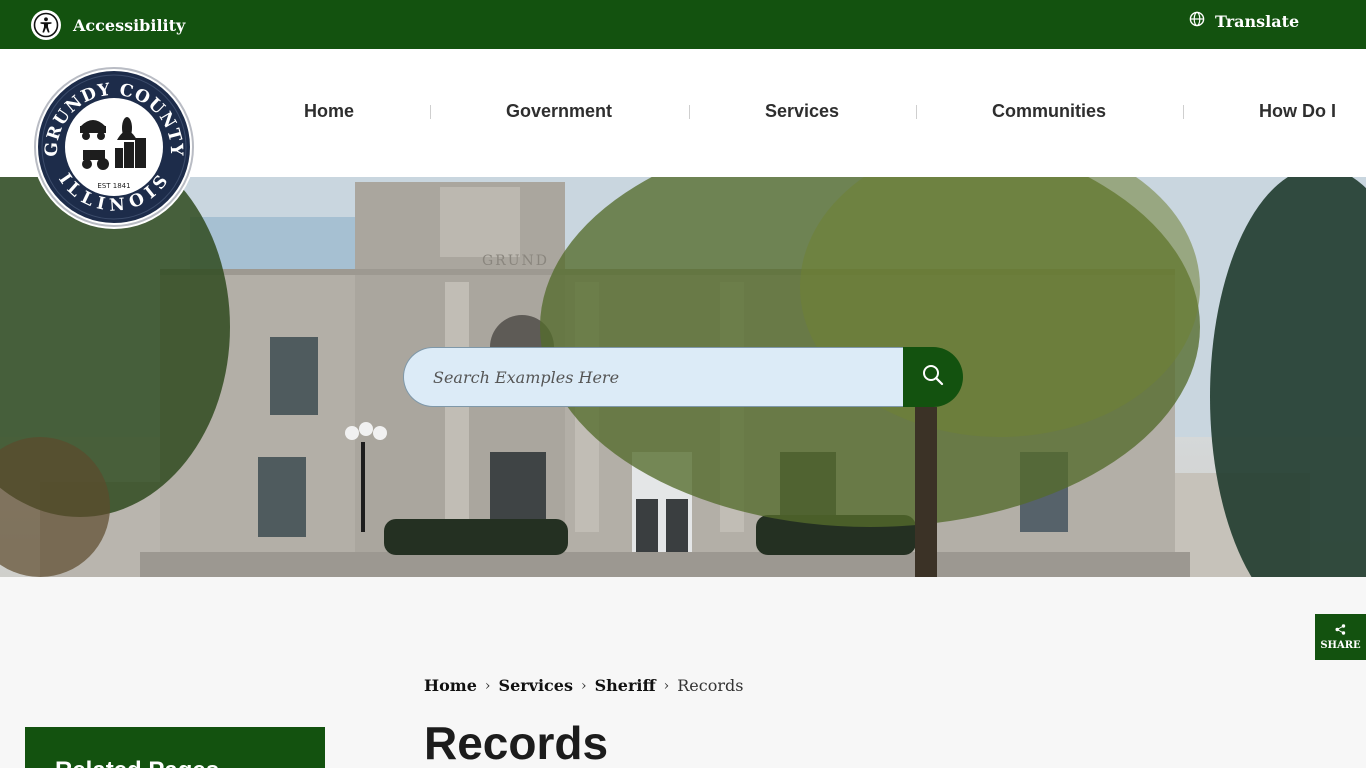 This screenshot has width=1366, height=768. Describe the element at coordinates (710, 685) in the screenshot. I see `breadcrumb-current: Records` at that location.